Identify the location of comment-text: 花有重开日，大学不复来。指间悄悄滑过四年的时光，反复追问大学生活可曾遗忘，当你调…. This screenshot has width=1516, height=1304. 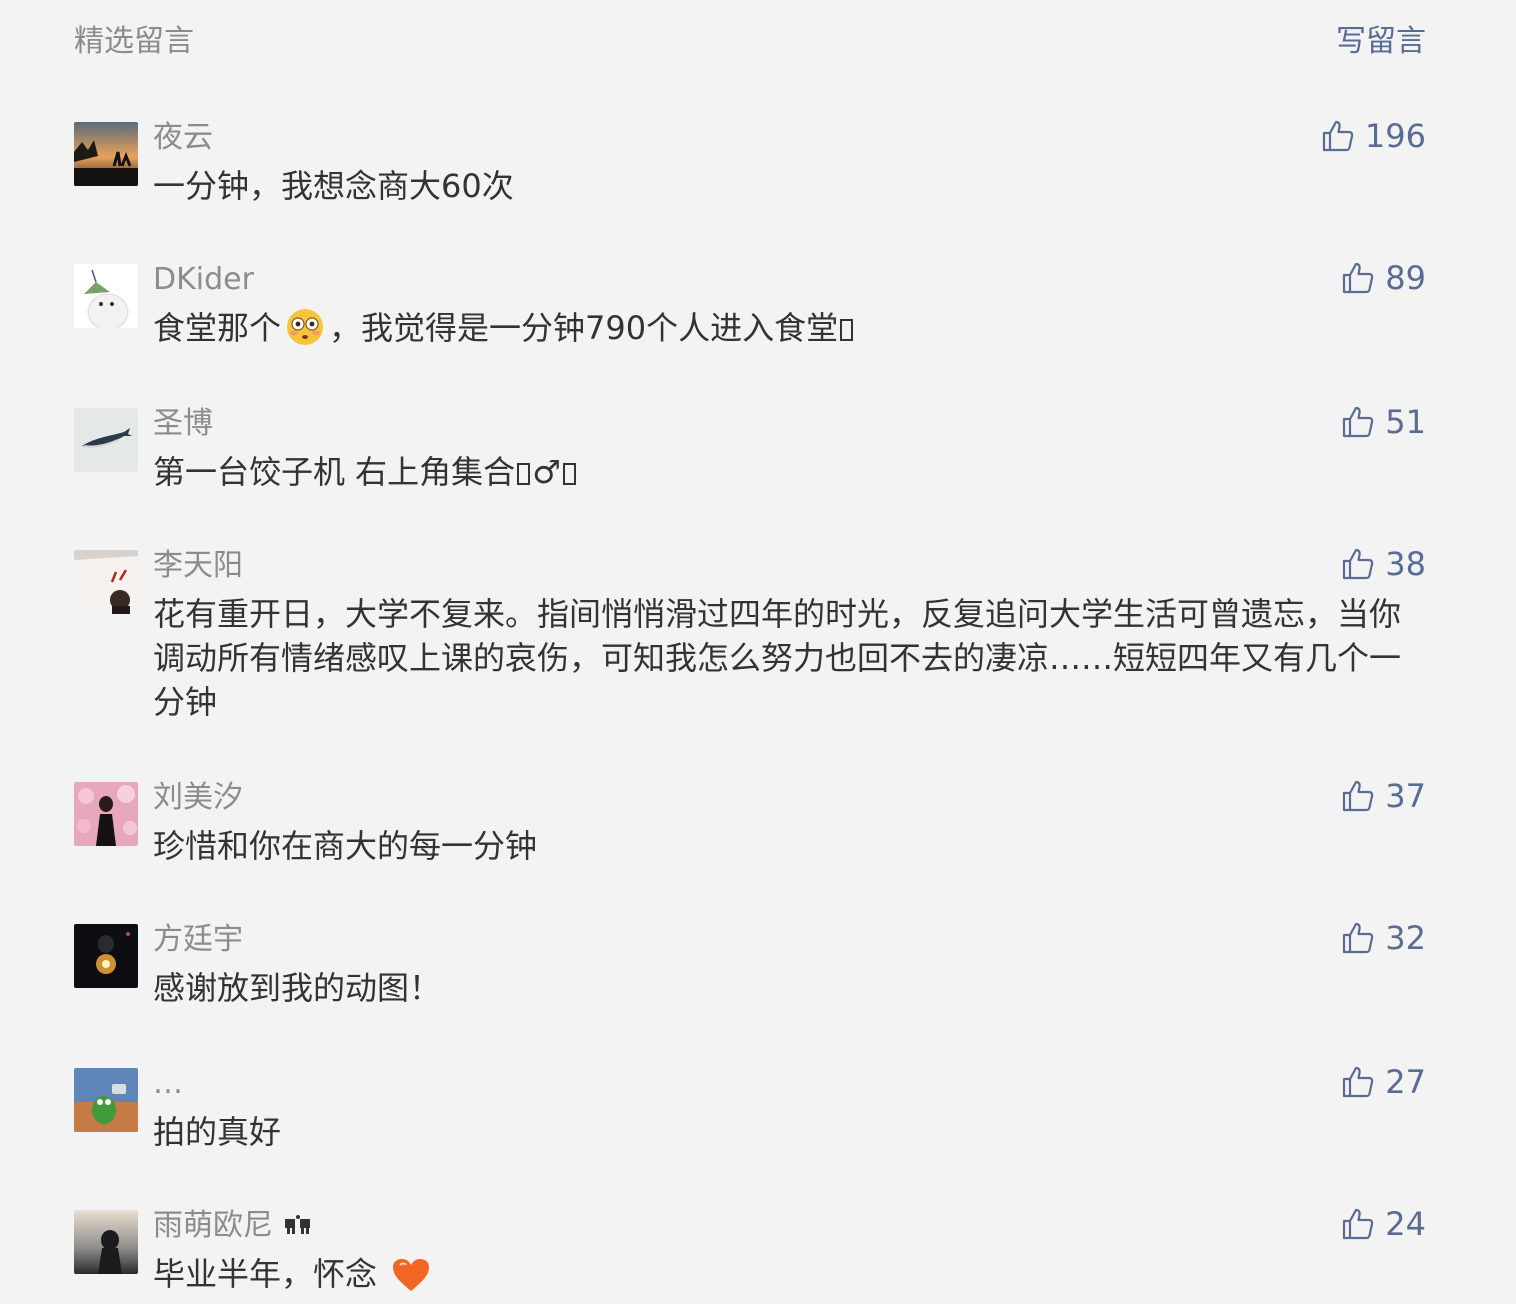
(777, 658).